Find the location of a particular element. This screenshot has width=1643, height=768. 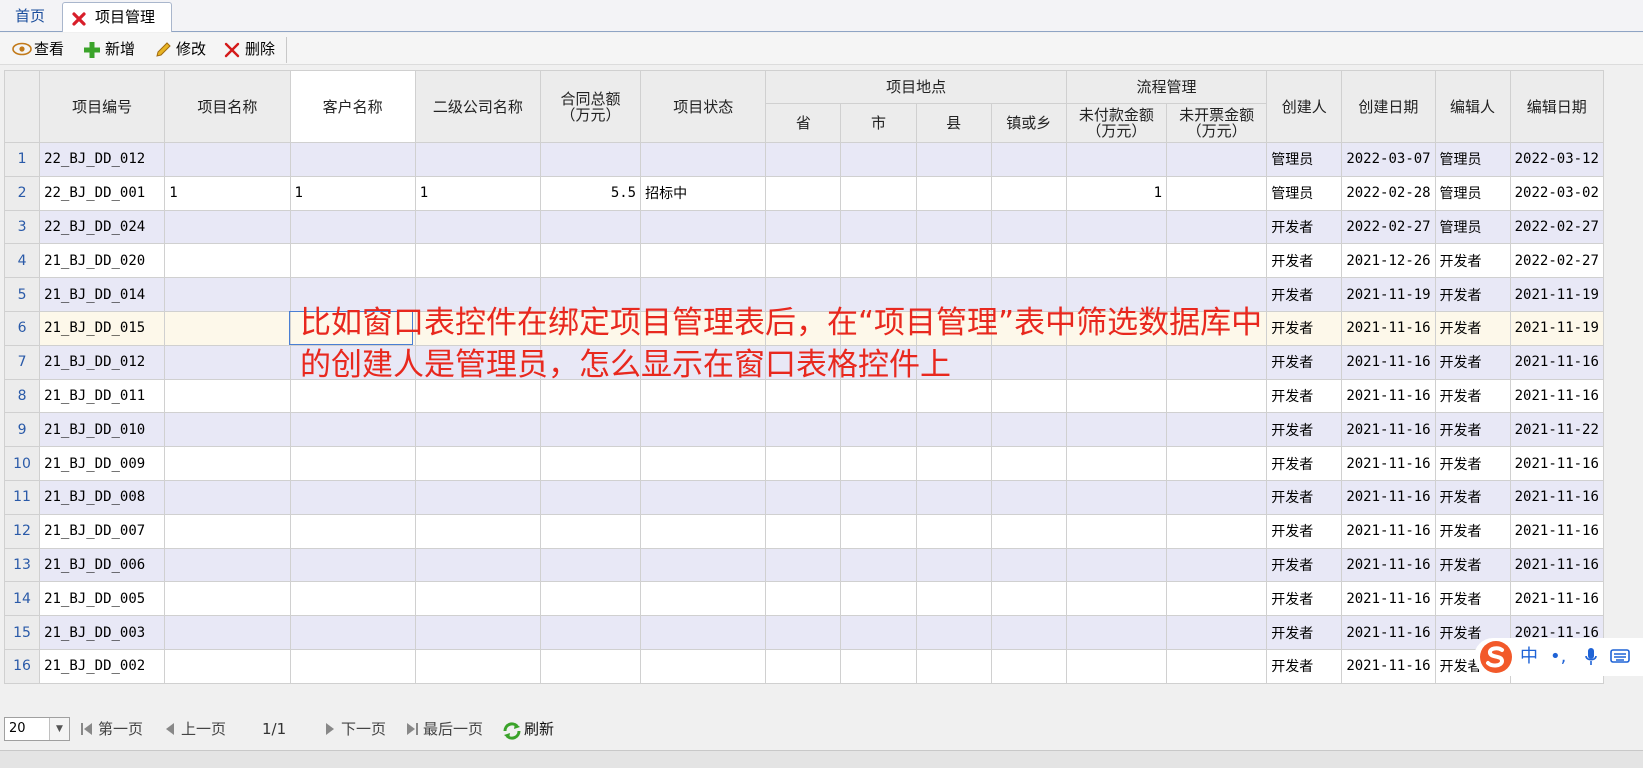

cell-project-no: 21_BJ_DD_010 is located at coordinates (102, 430).